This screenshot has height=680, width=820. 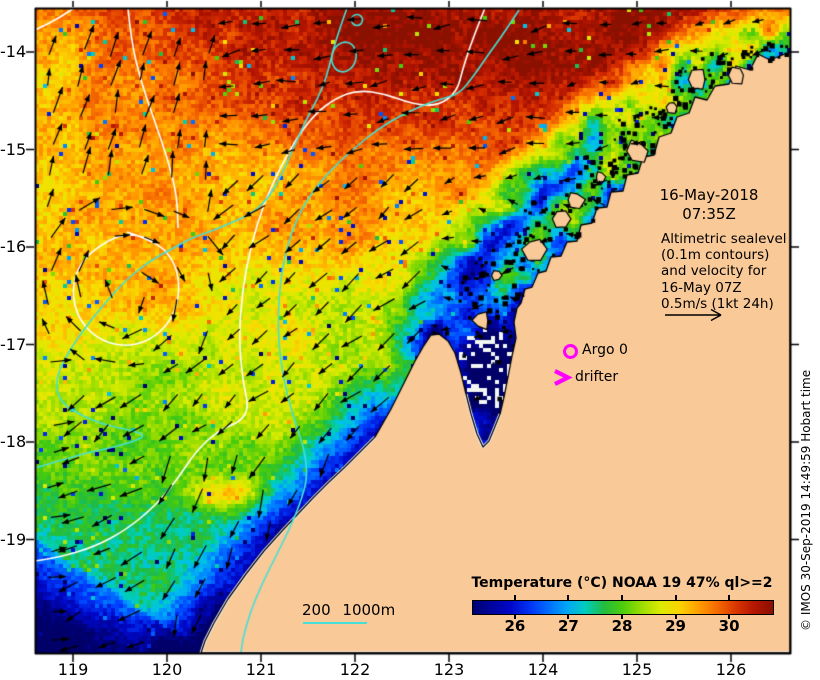 I want to click on drifter-marker, so click(x=563, y=377).